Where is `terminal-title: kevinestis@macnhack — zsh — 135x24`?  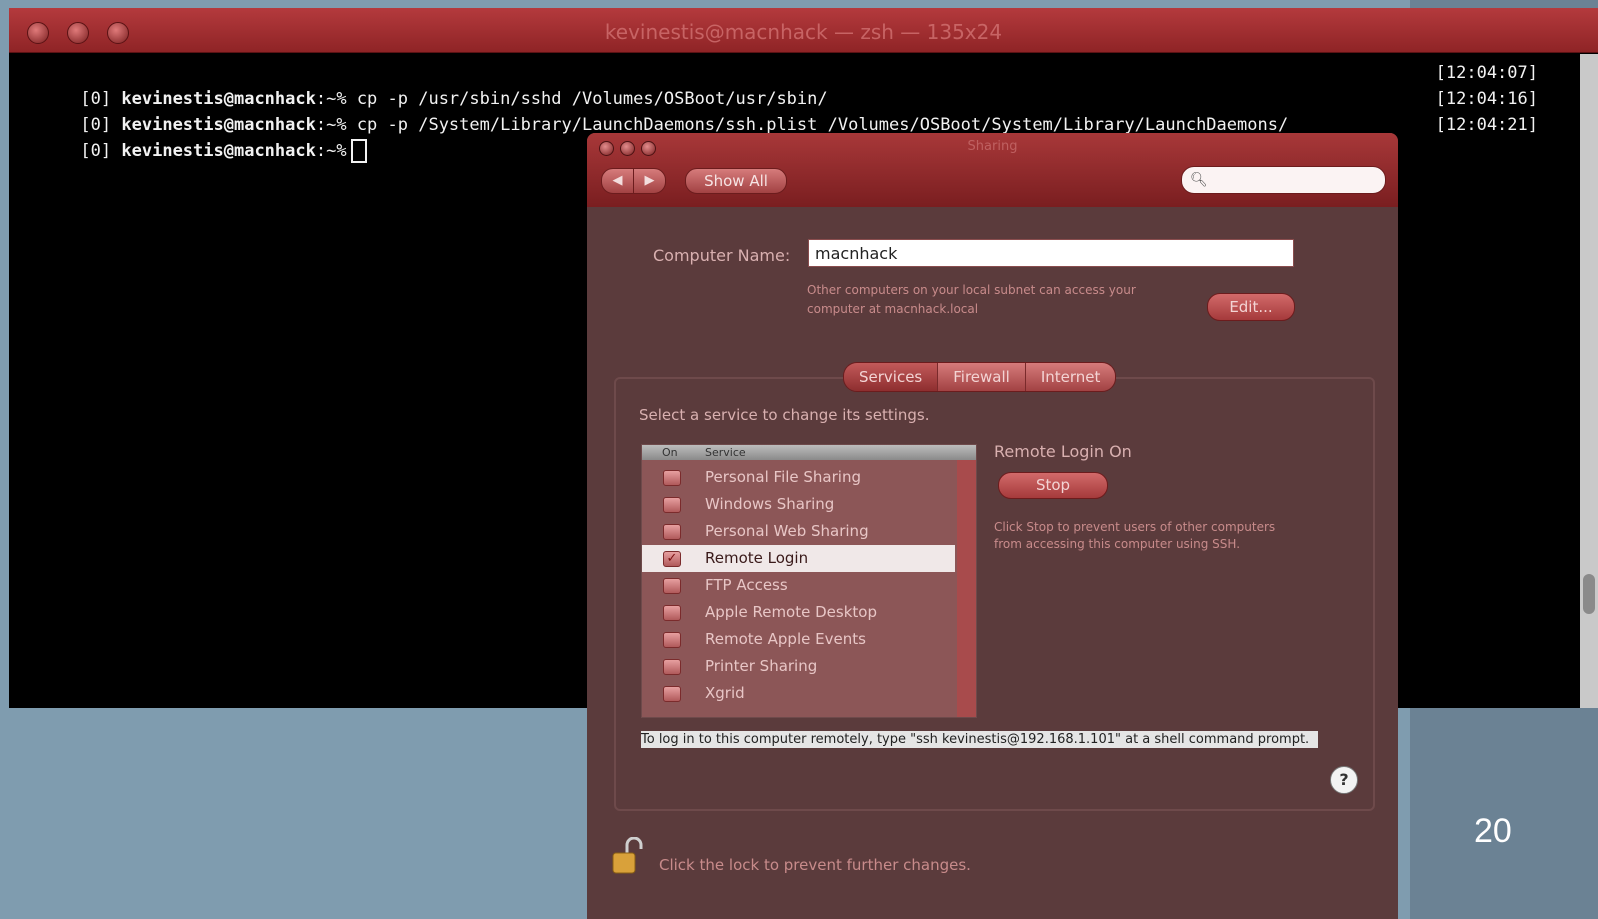 terminal-title: kevinestis@macnhack — zsh — 135x24 is located at coordinates (803, 32).